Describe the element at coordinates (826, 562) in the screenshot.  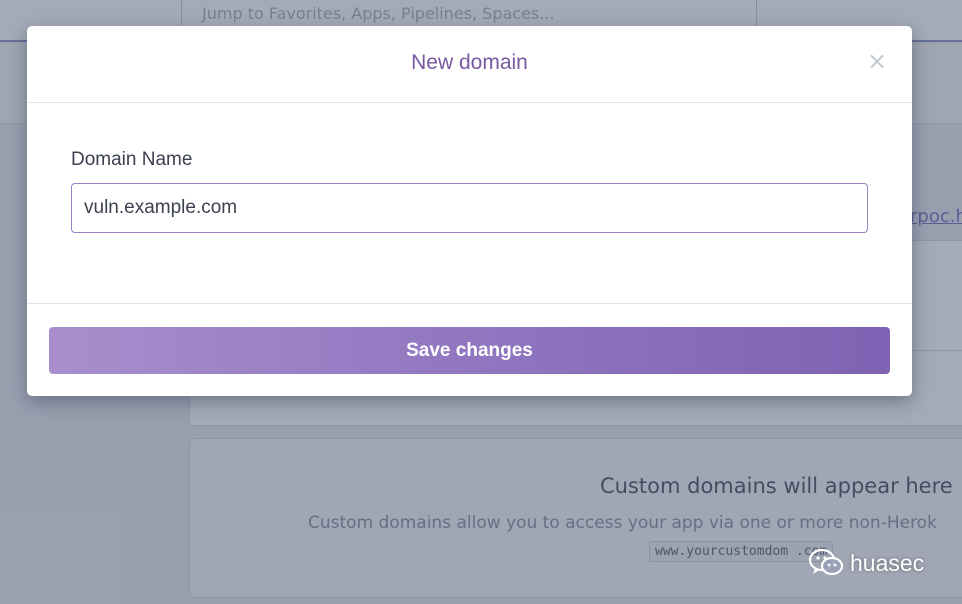
I see `wechat-icon` at that location.